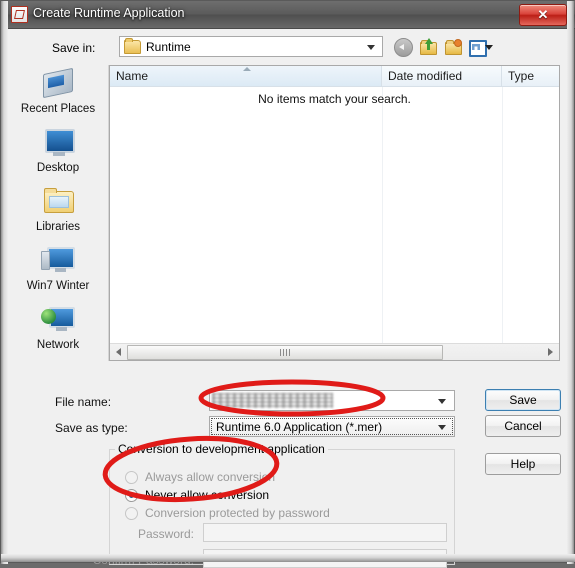  What do you see at coordinates (19, 14) in the screenshot?
I see `application-icon` at bounding box center [19, 14].